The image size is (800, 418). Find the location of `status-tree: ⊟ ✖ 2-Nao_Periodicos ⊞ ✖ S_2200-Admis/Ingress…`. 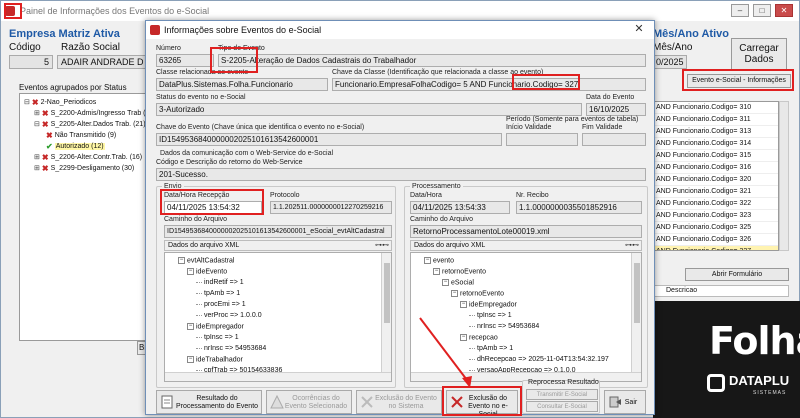

status-tree: ⊟ ✖ 2-Nao_Periodicos ⊞ ✖ S_2200-Admis/Ingress… is located at coordinates (83, 217).